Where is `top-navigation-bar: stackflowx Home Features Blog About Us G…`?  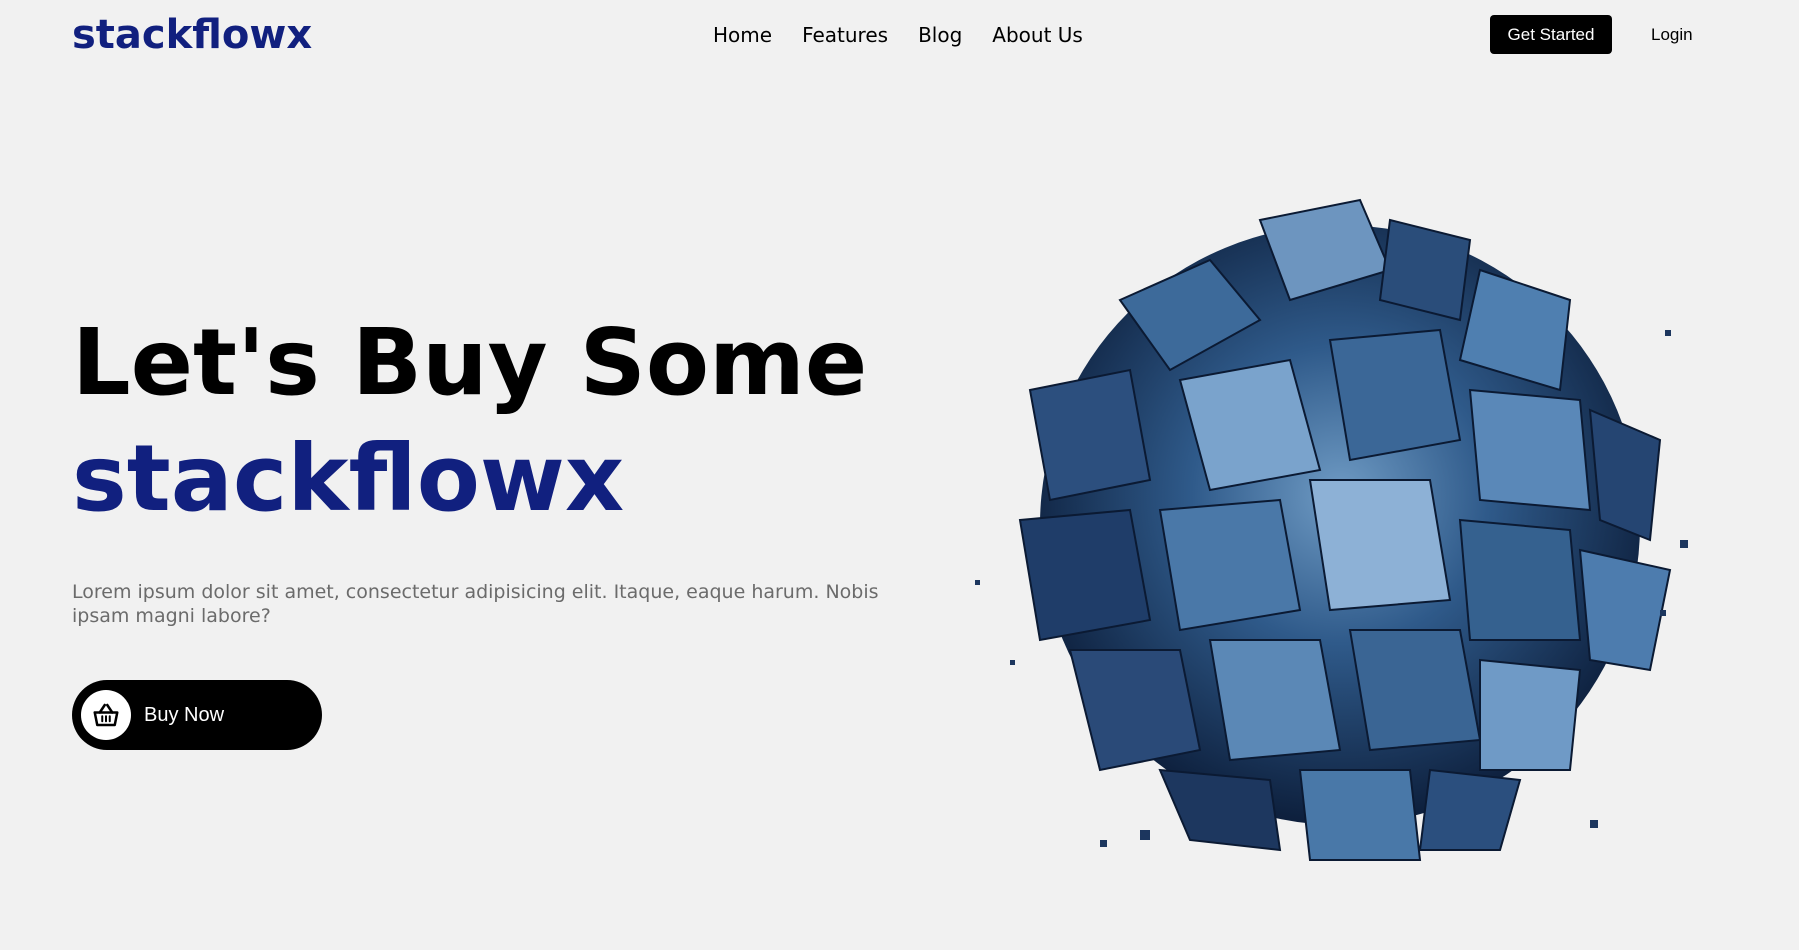
top-navigation-bar: stackflowx Home Features Blog About Us G… is located at coordinates (899, 35).